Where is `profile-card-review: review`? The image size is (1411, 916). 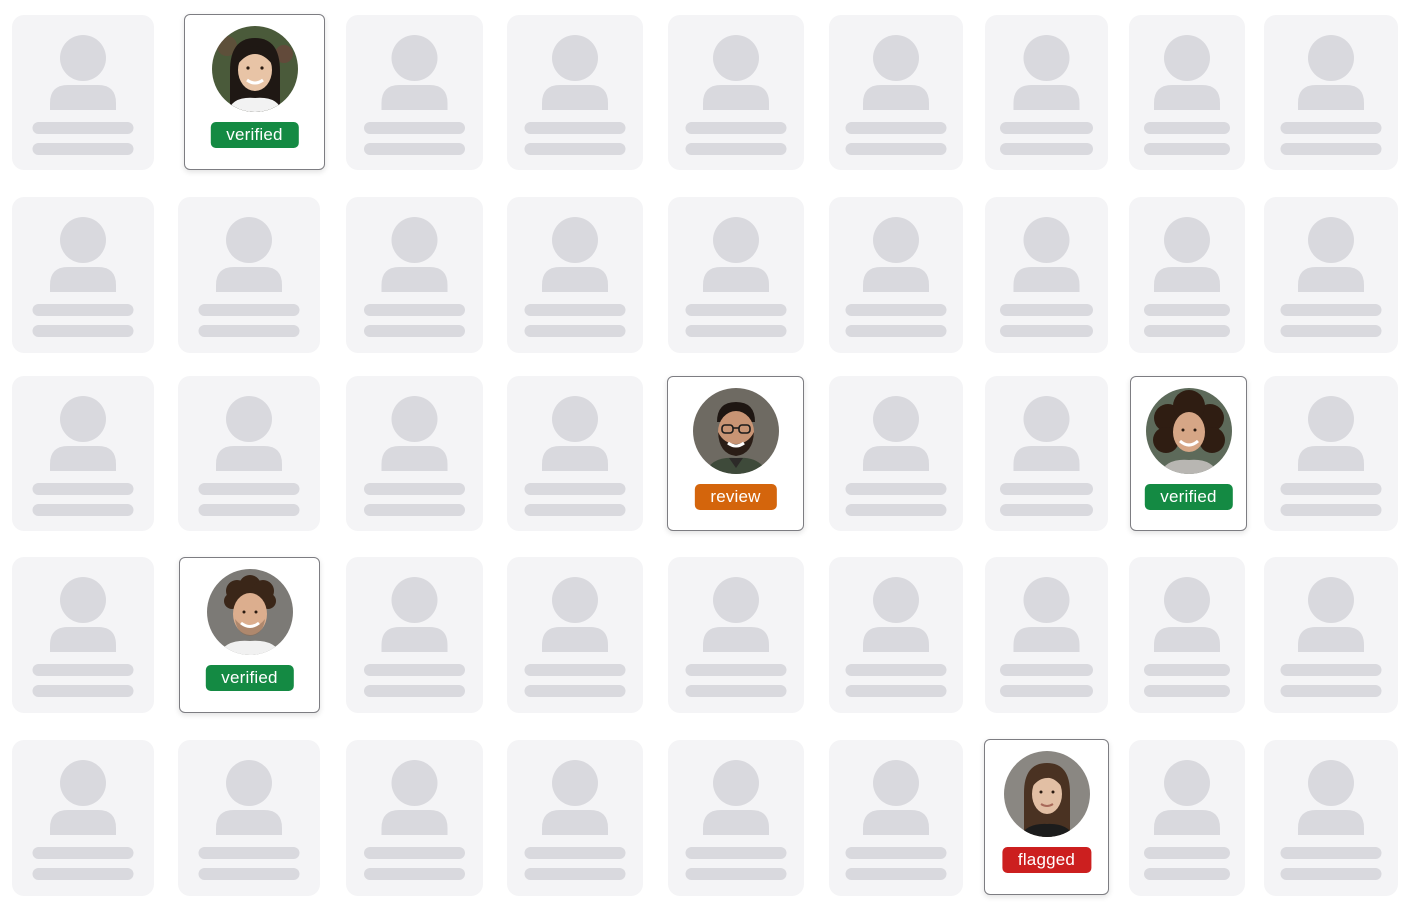
profile-card-review: review is located at coordinates (735, 453).